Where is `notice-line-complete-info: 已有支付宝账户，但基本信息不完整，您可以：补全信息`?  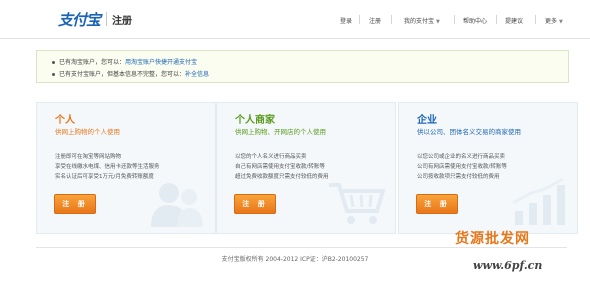
notice-line-complete-info: 已有支付宝账户，但基本信息不完整，您可以：补全信息 is located at coordinates (130, 73).